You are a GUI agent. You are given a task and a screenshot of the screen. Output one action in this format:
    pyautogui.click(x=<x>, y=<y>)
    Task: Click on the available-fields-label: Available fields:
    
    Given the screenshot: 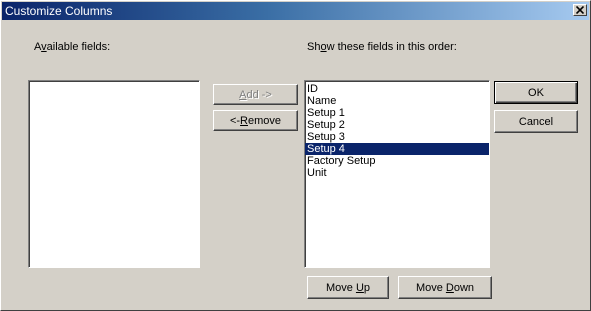 What is the action you would take?
    pyautogui.click(x=72, y=47)
    